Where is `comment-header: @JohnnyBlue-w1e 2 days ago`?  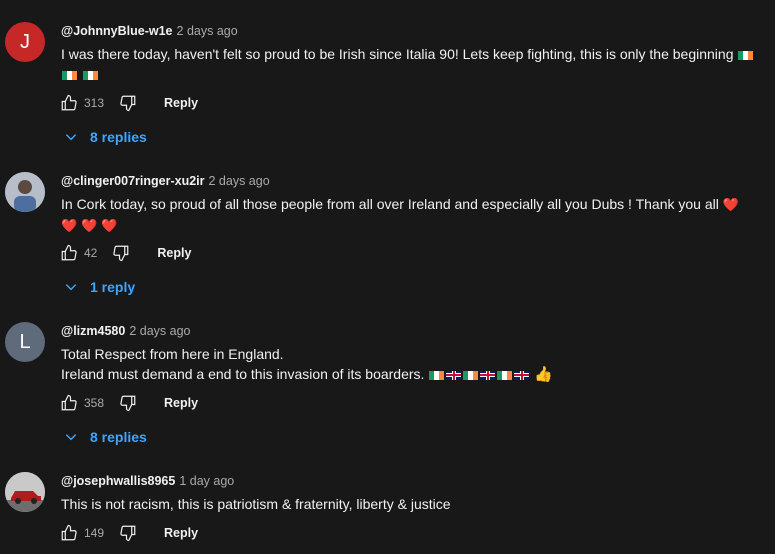
comment-header: @JohnnyBlue-w1e 2 days ago is located at coordinates (149, 31).